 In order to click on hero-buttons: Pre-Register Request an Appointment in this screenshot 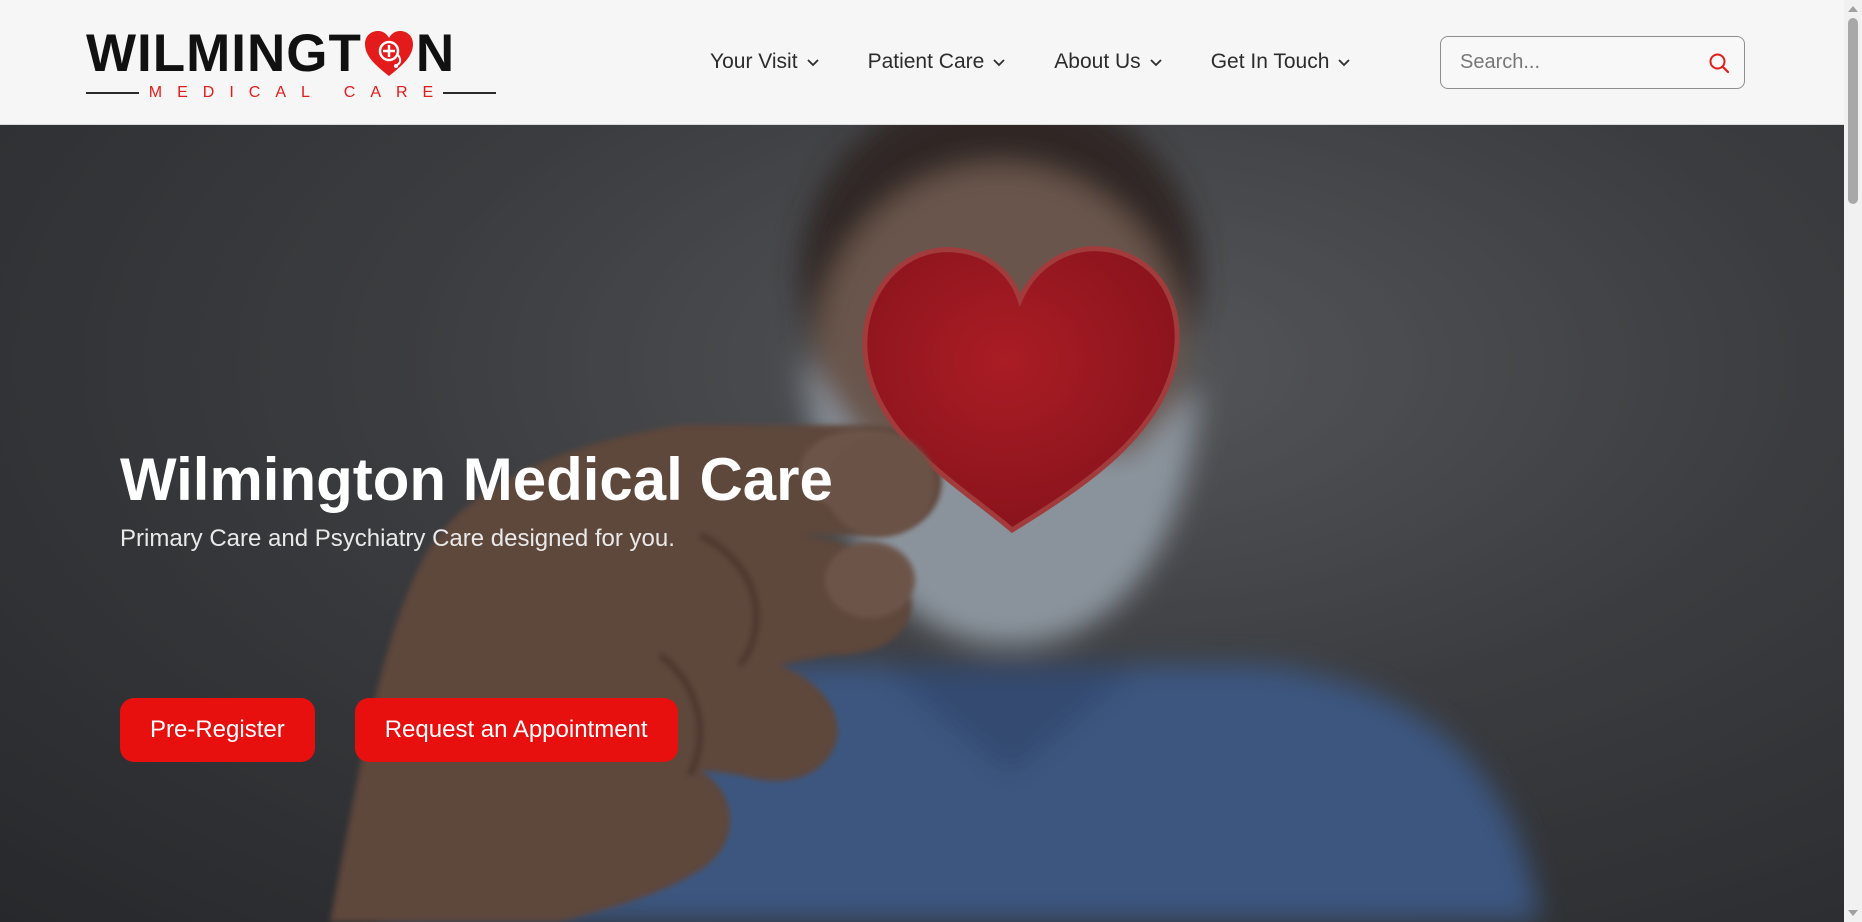, I will do `click(419, 730)`.